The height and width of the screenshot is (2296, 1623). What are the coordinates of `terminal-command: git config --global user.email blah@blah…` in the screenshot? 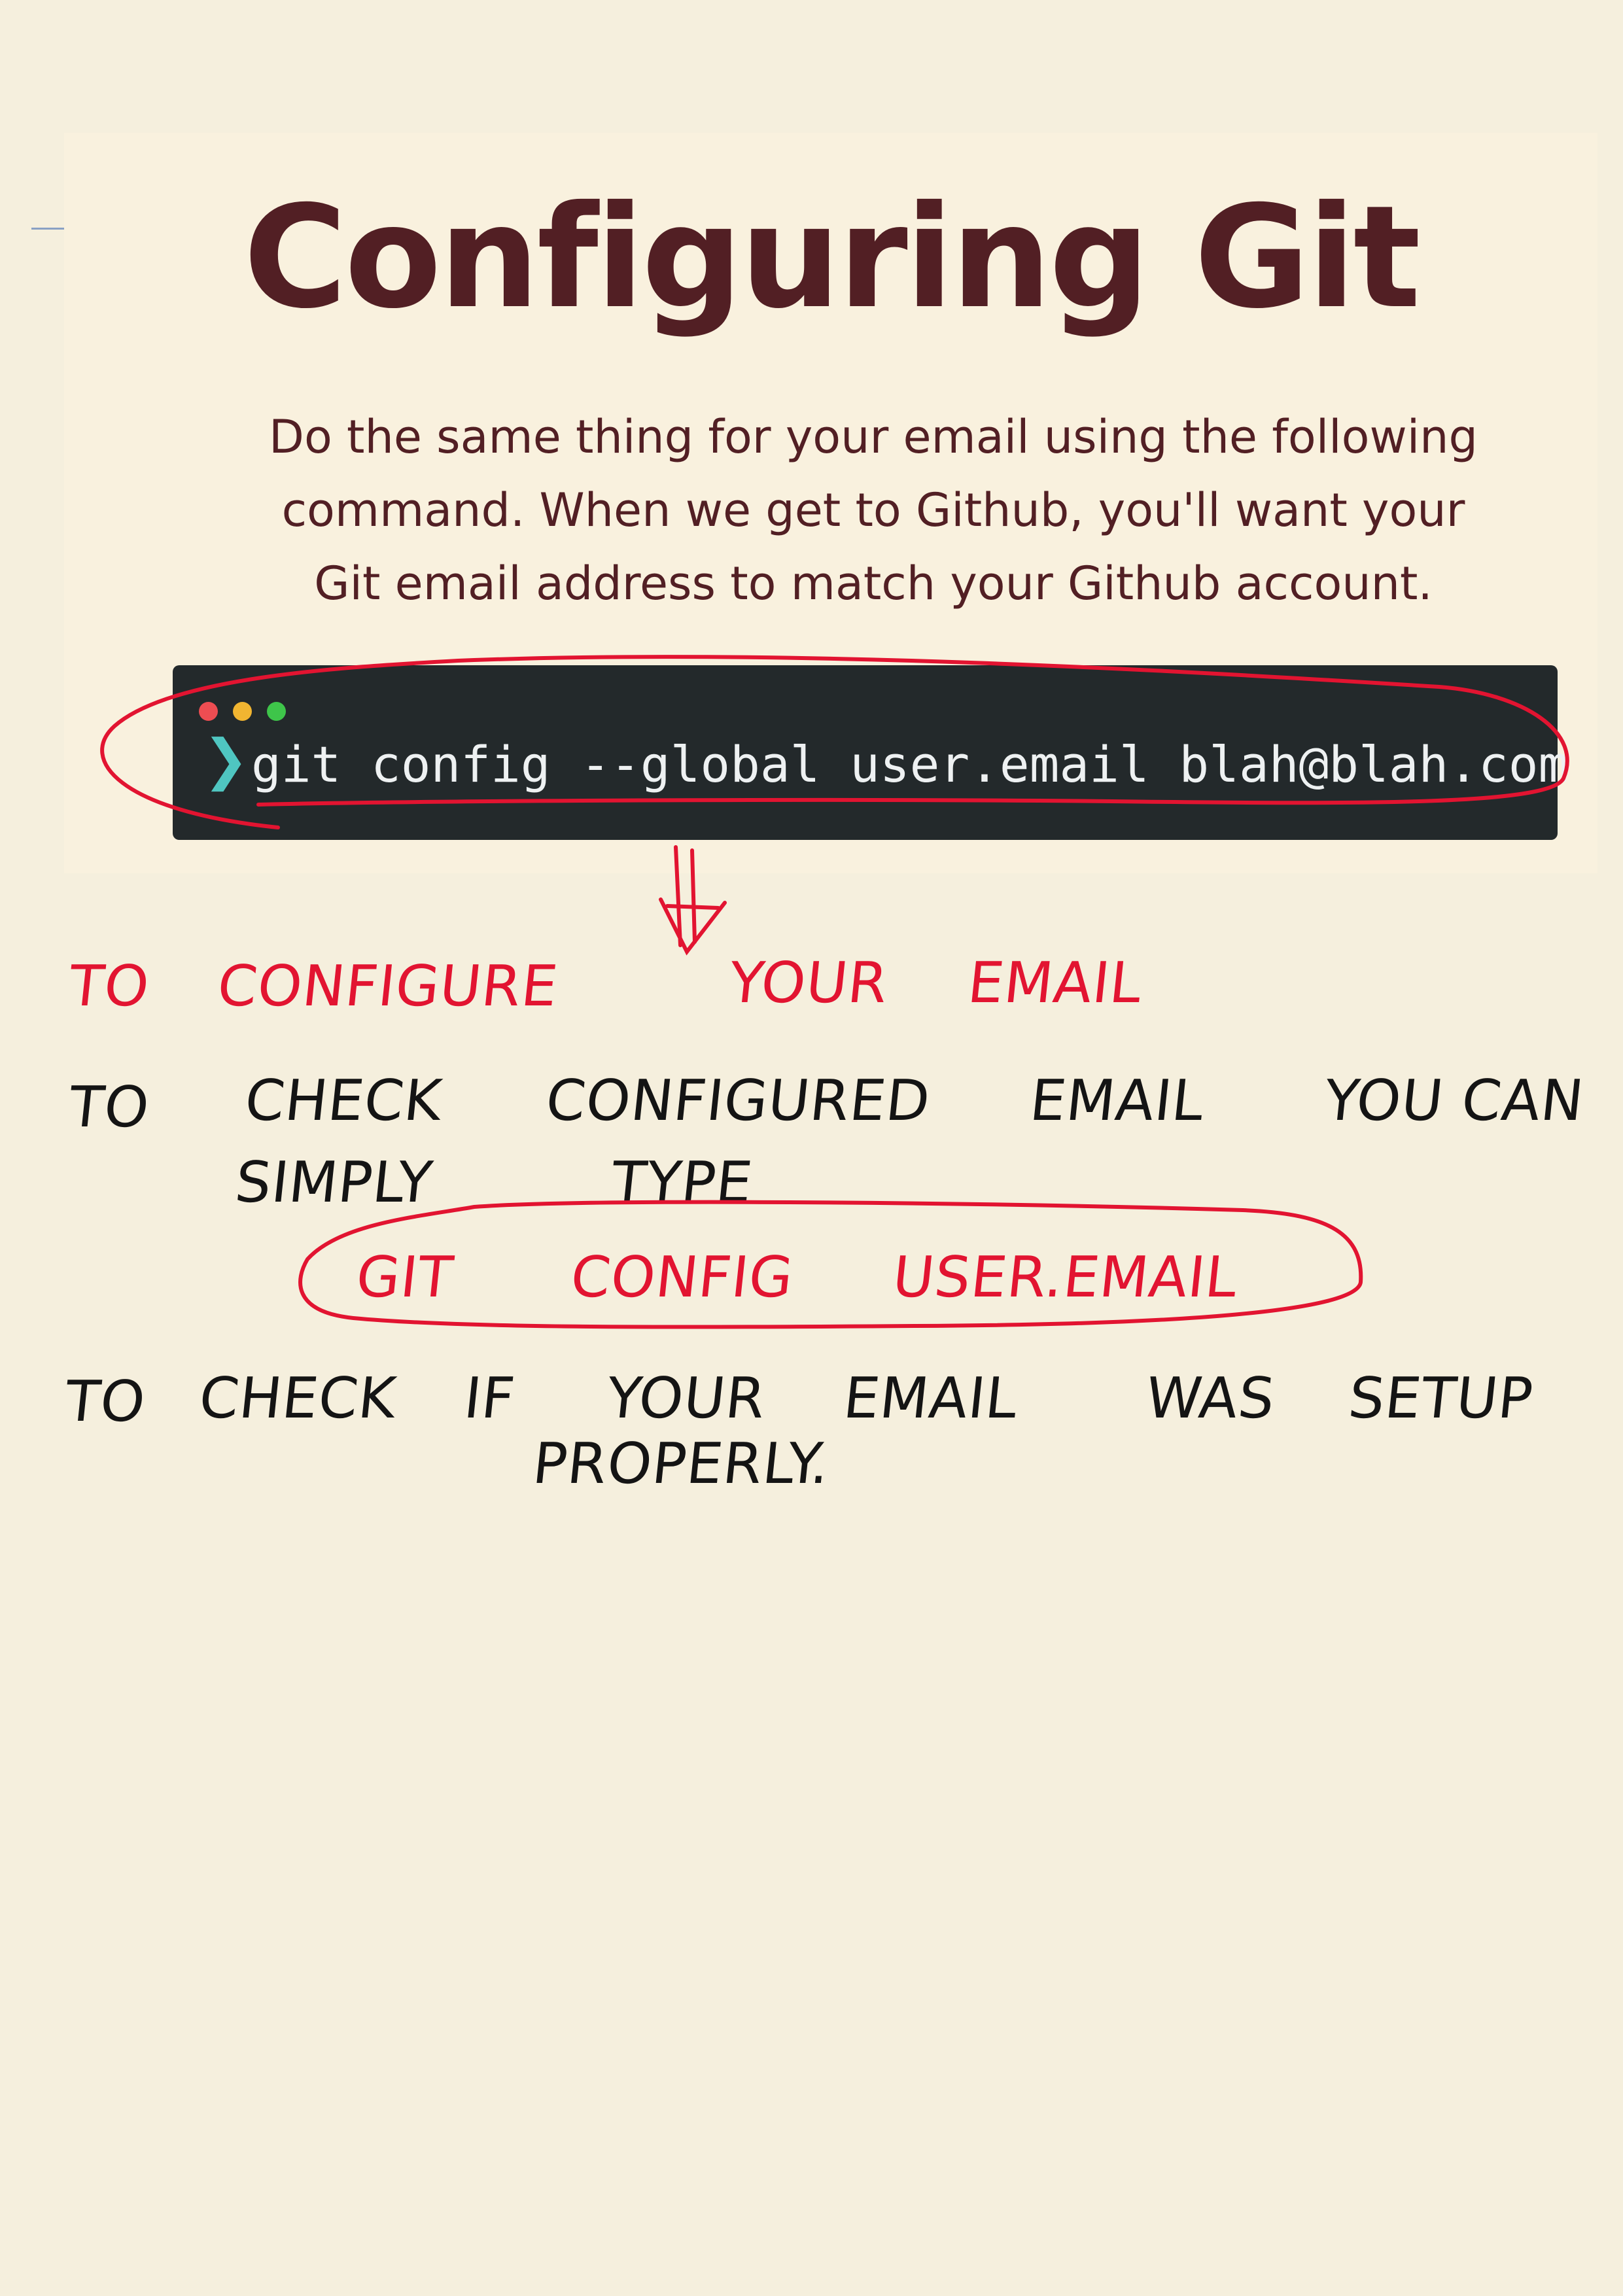 It's located at (910, 764).